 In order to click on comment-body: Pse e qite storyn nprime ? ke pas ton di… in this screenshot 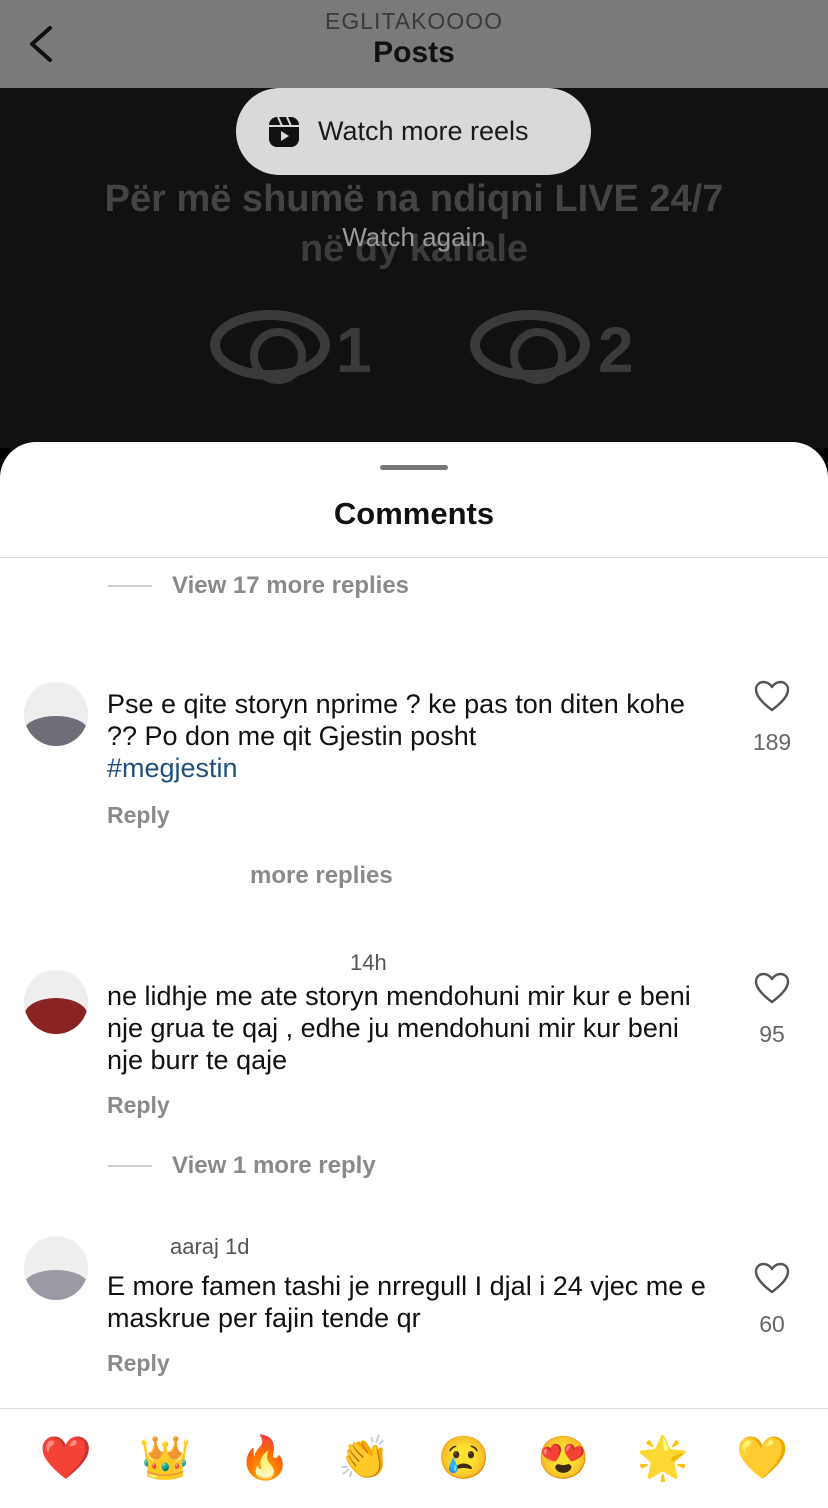, I will do `click(396, 720)`.